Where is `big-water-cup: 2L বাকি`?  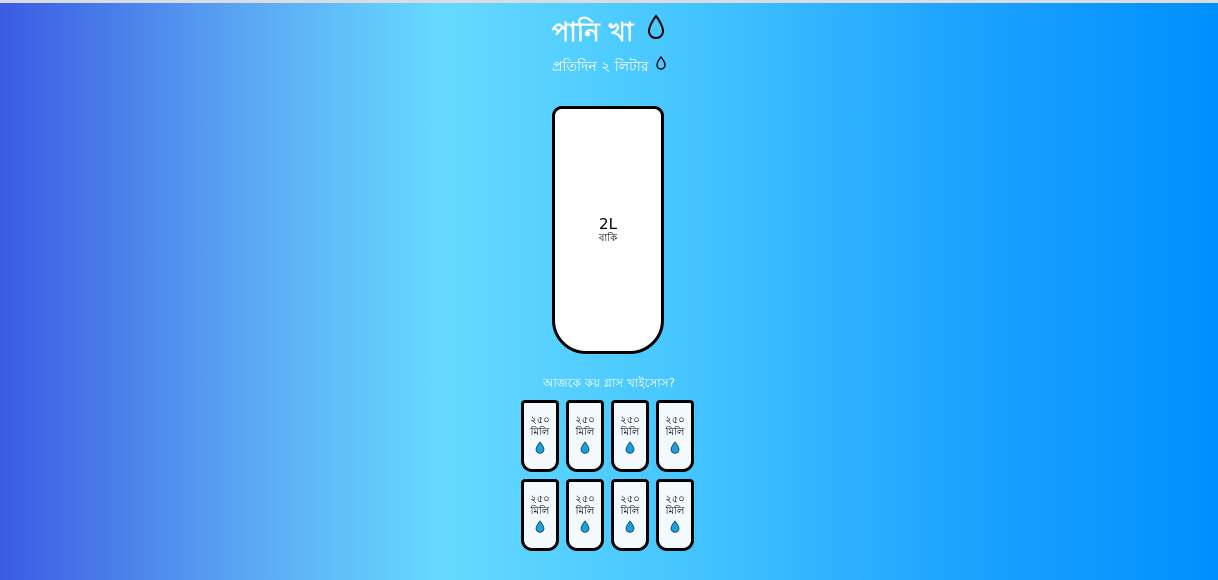 big-water-cup: 2L বাকি is located at coordinates (608, 230).